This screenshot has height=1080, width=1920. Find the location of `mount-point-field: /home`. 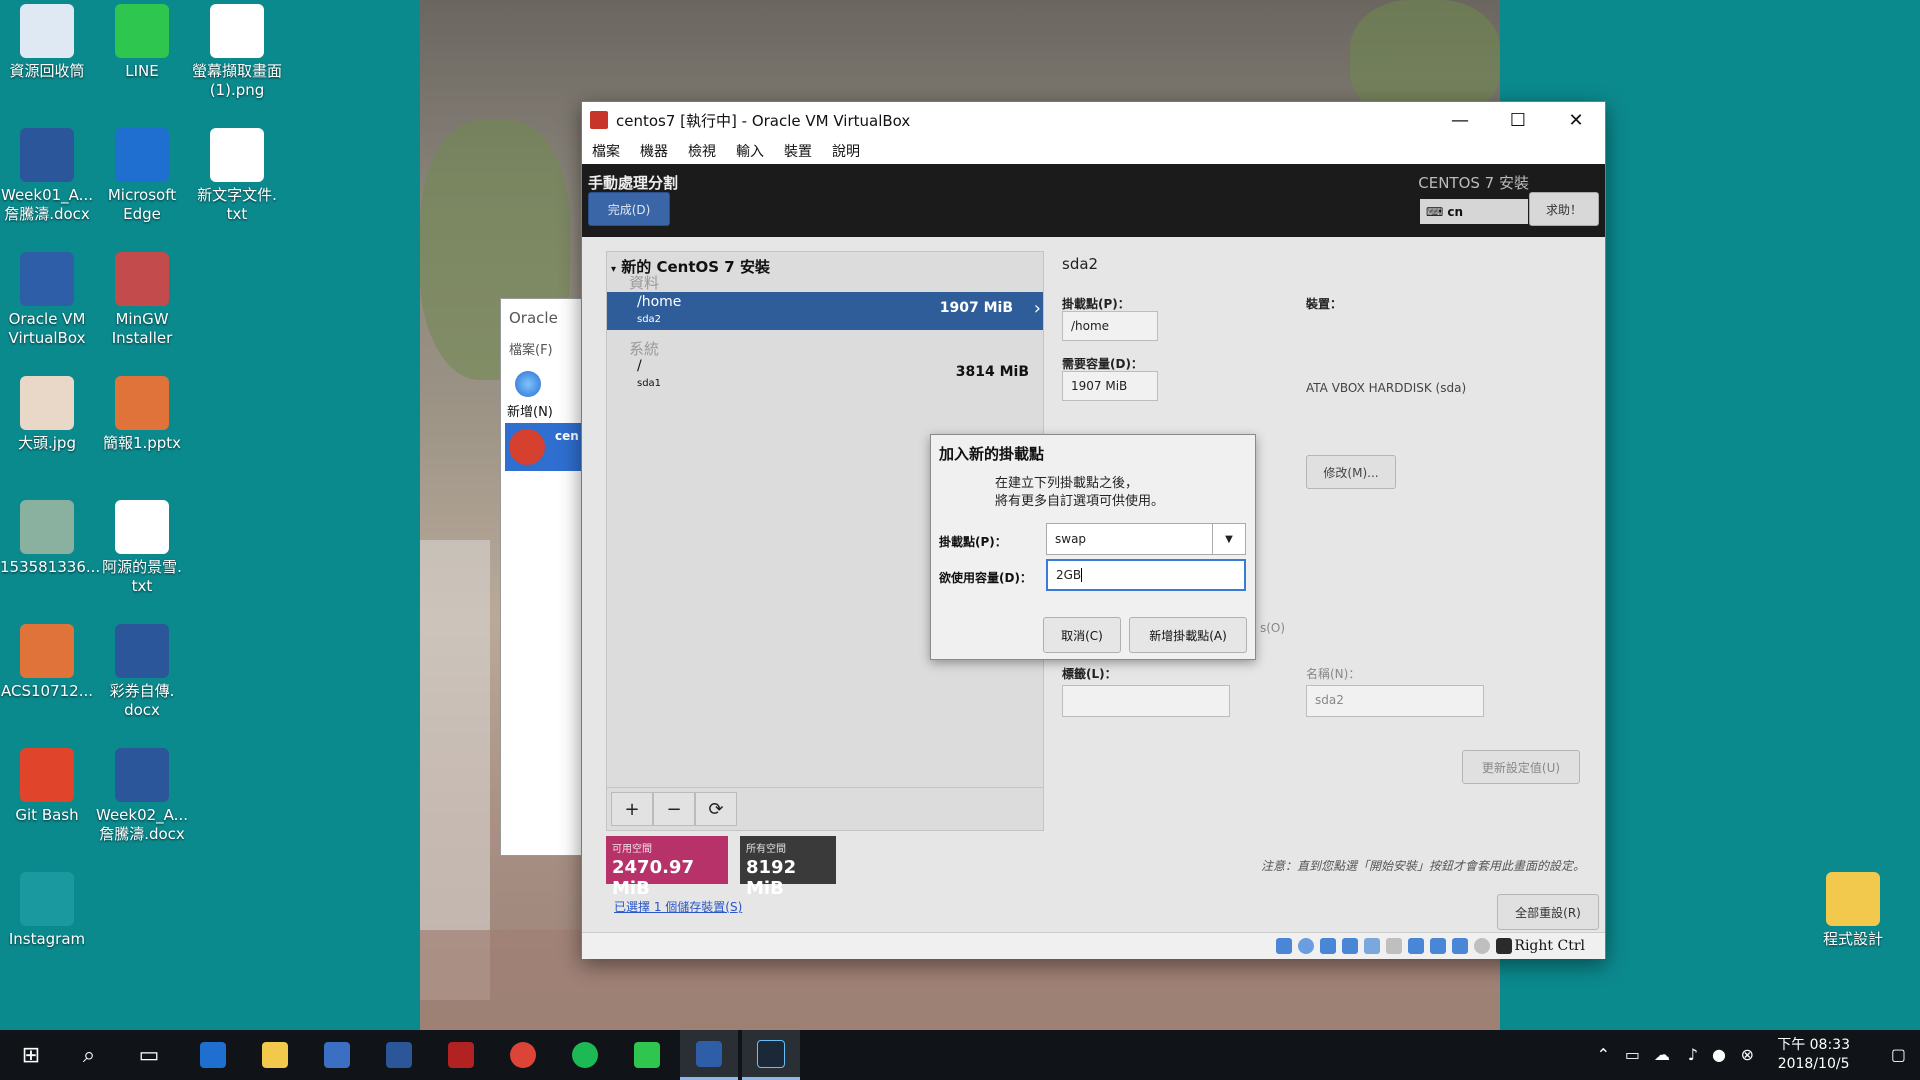

mount-point-field: /home is located at coordinates (1110, 326).